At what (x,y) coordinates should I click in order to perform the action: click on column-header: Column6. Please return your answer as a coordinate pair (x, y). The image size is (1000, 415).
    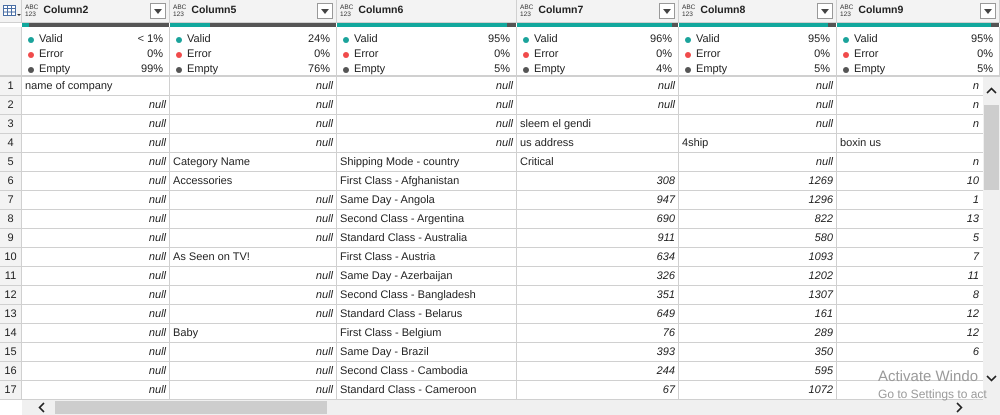
    Looking at the image, I should click on (435, 11).